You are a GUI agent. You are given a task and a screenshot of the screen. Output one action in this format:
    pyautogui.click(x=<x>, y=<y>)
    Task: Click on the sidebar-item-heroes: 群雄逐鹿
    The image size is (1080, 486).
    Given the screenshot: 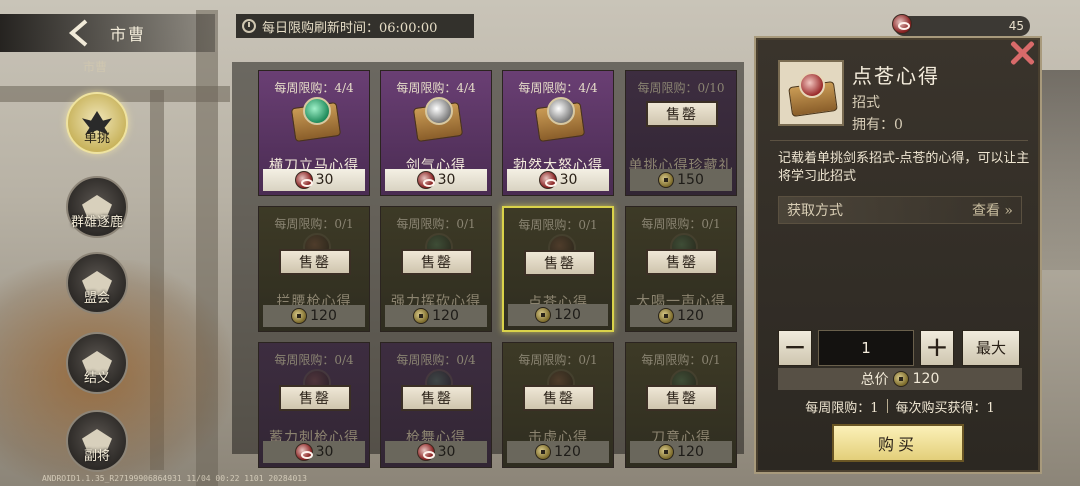 What is the action you would take?
    pyautogui.click(x=97, y=207)
    